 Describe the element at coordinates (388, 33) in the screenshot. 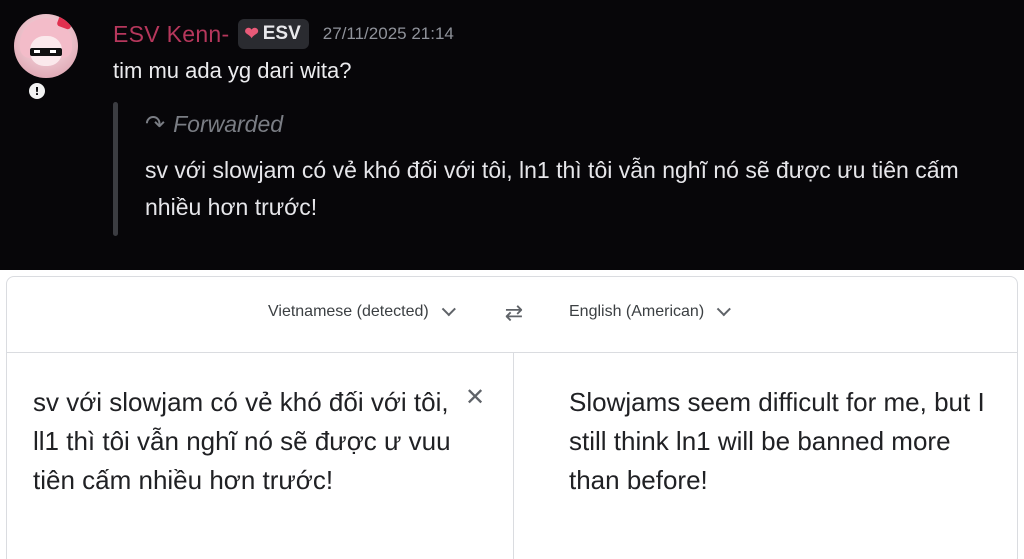

I see `message-timestamp: 27/11/2025 21:14` at that location.